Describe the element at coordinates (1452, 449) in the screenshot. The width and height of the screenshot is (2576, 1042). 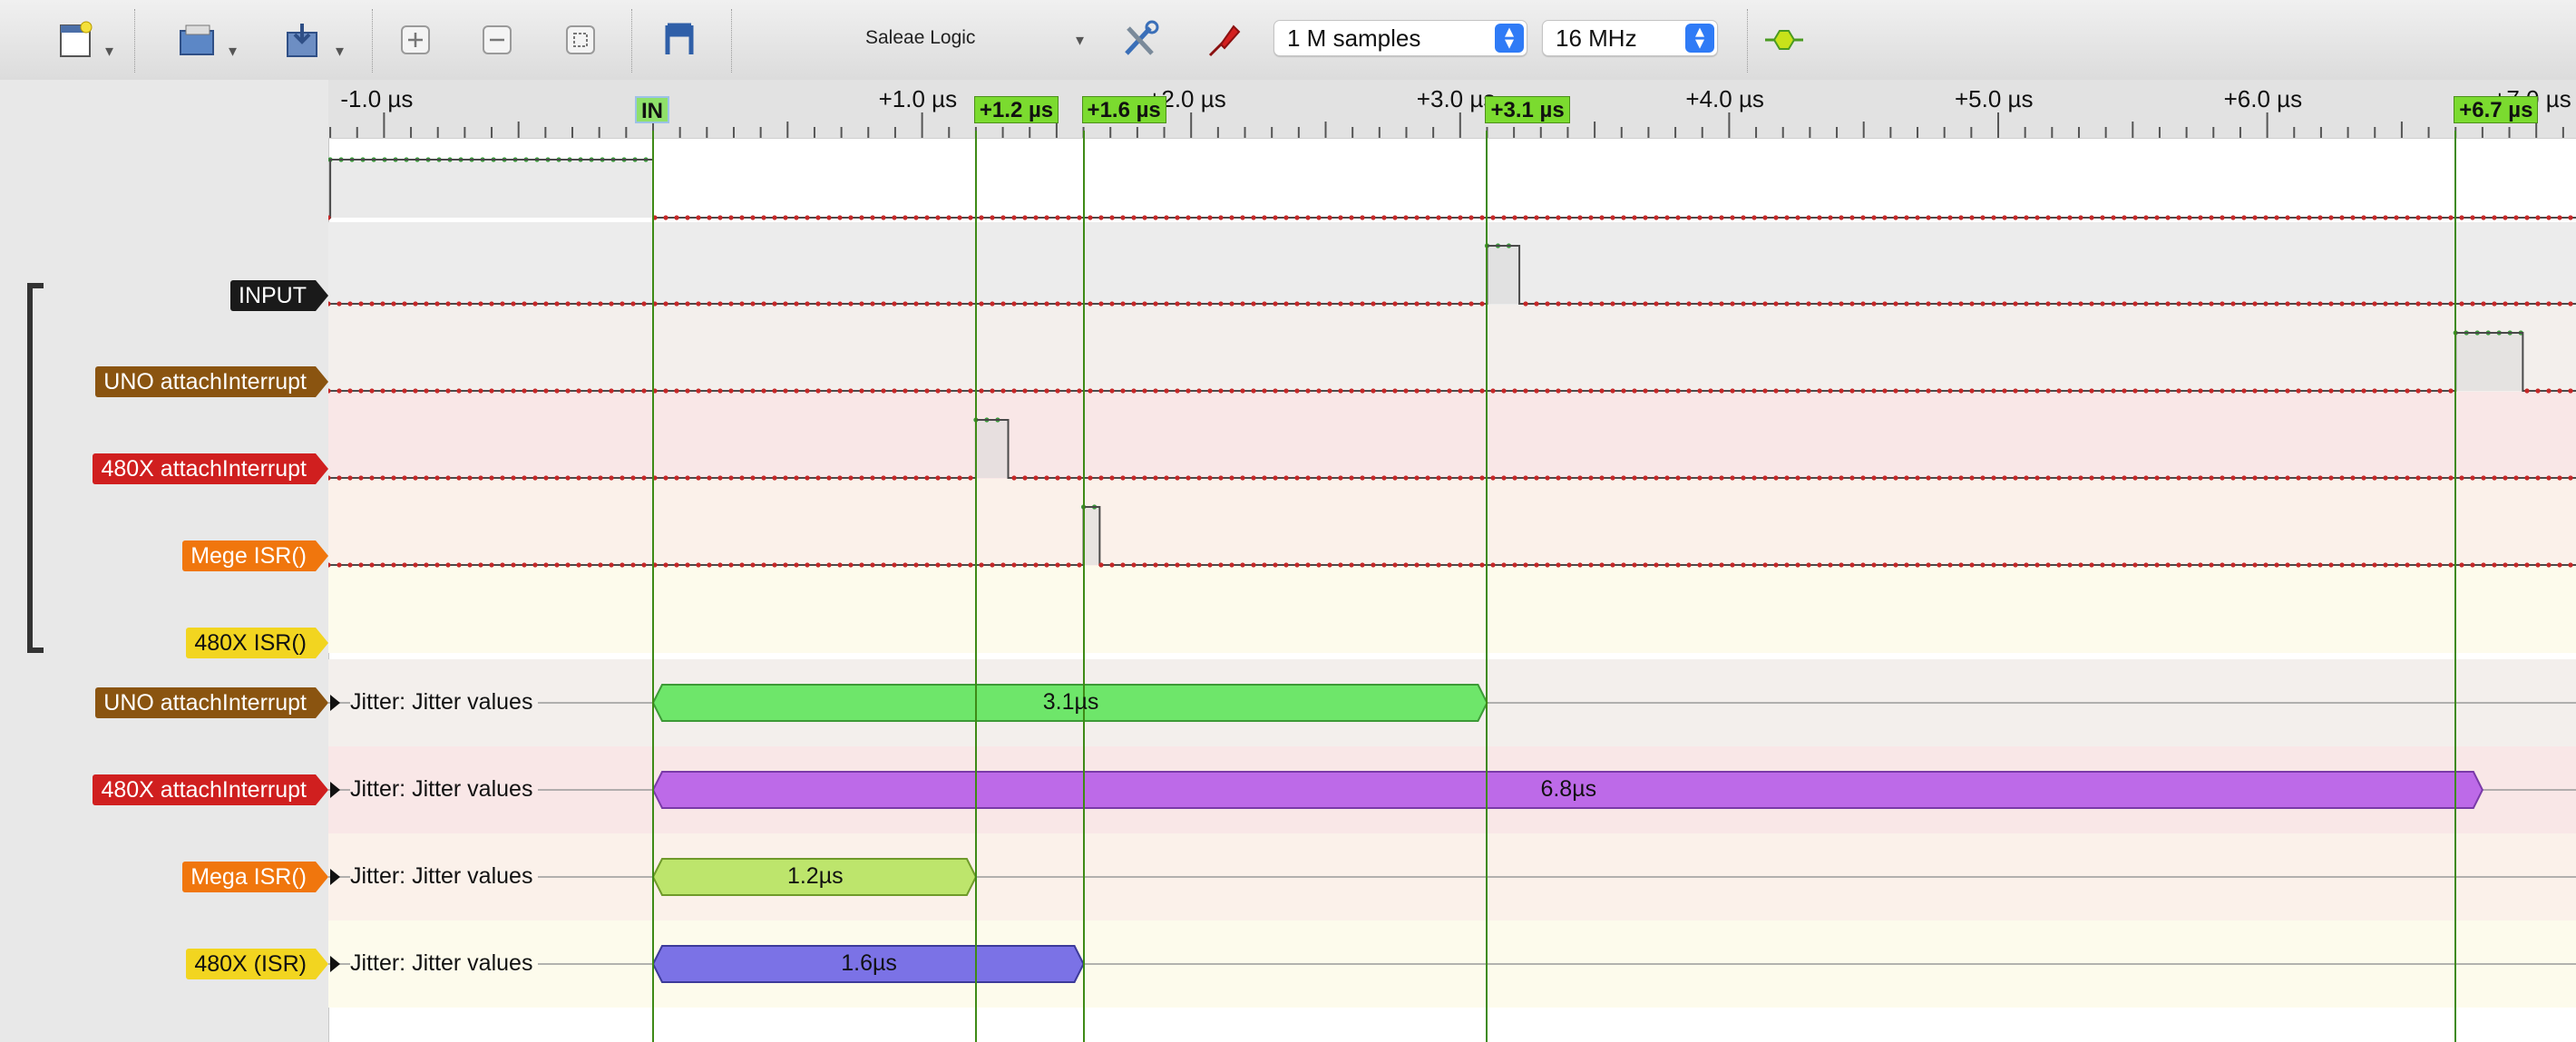
I see `channel-waveform` at that location.